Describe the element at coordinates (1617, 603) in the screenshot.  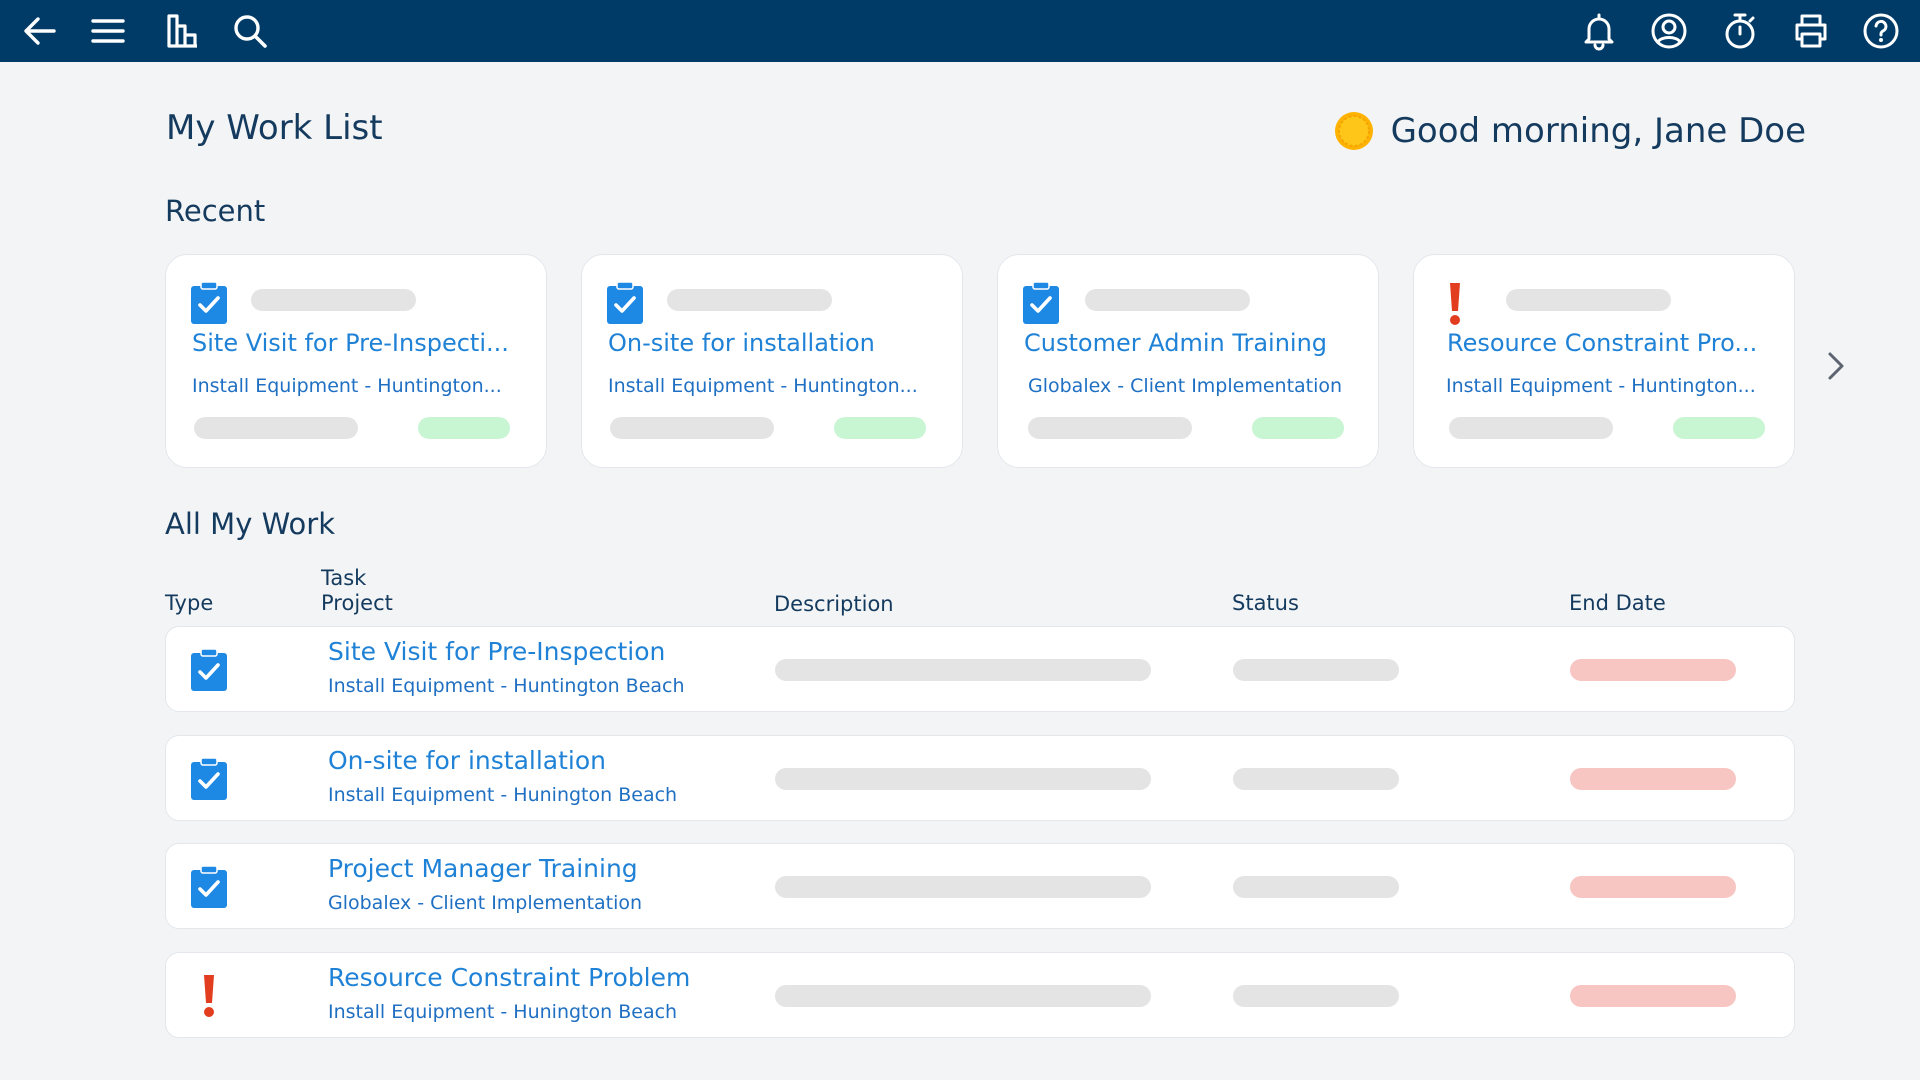
I see `column-header-end-date: End Date` at that location.